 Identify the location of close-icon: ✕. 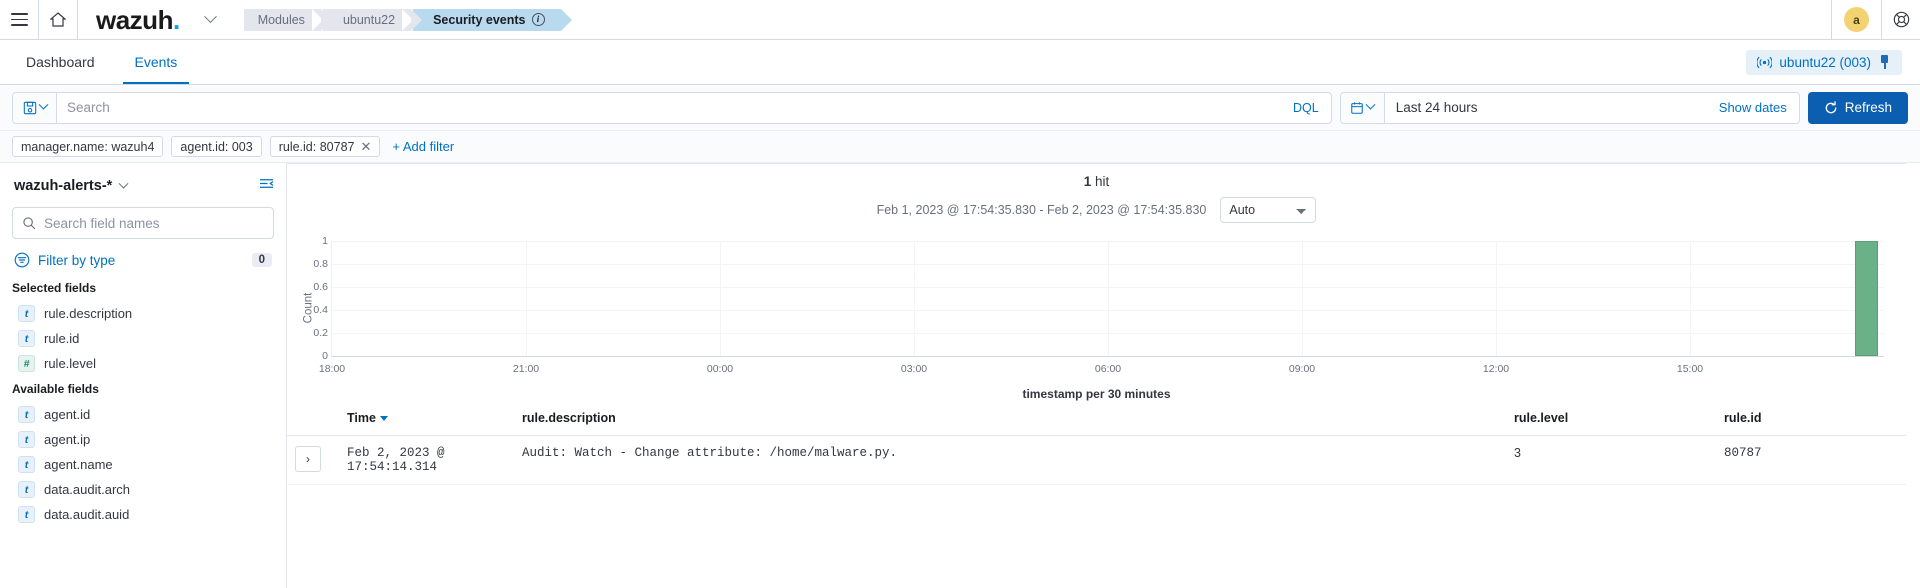
(365, 146).